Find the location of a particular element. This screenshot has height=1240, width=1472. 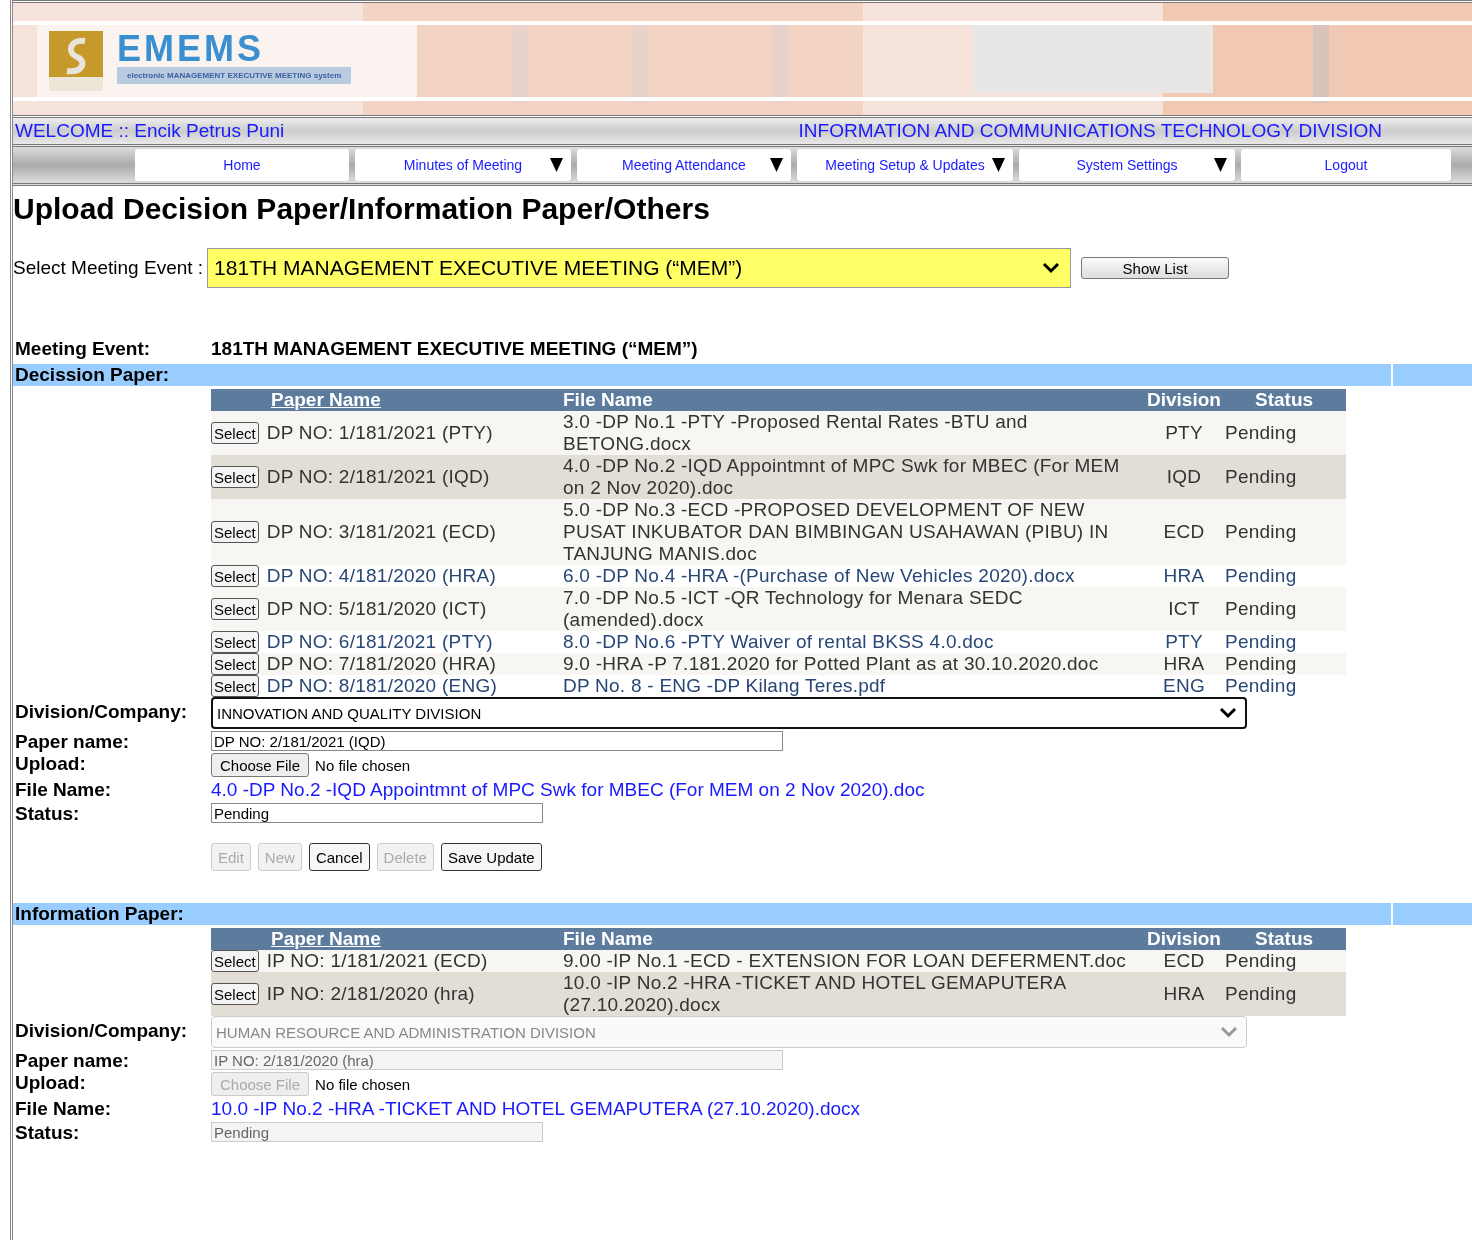

division-code: ENG is located at coordinates (1184, 685).